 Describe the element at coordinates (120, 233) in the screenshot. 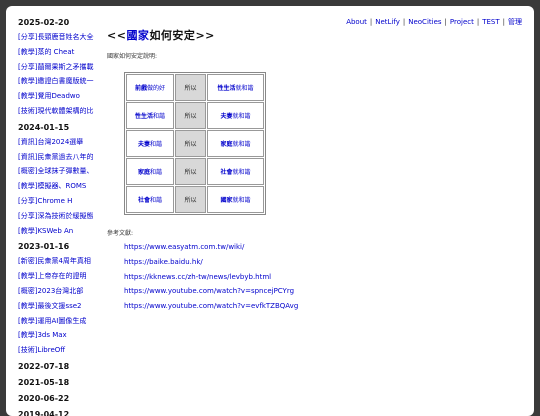

I see `references-label: 參考文獻:` at that location.